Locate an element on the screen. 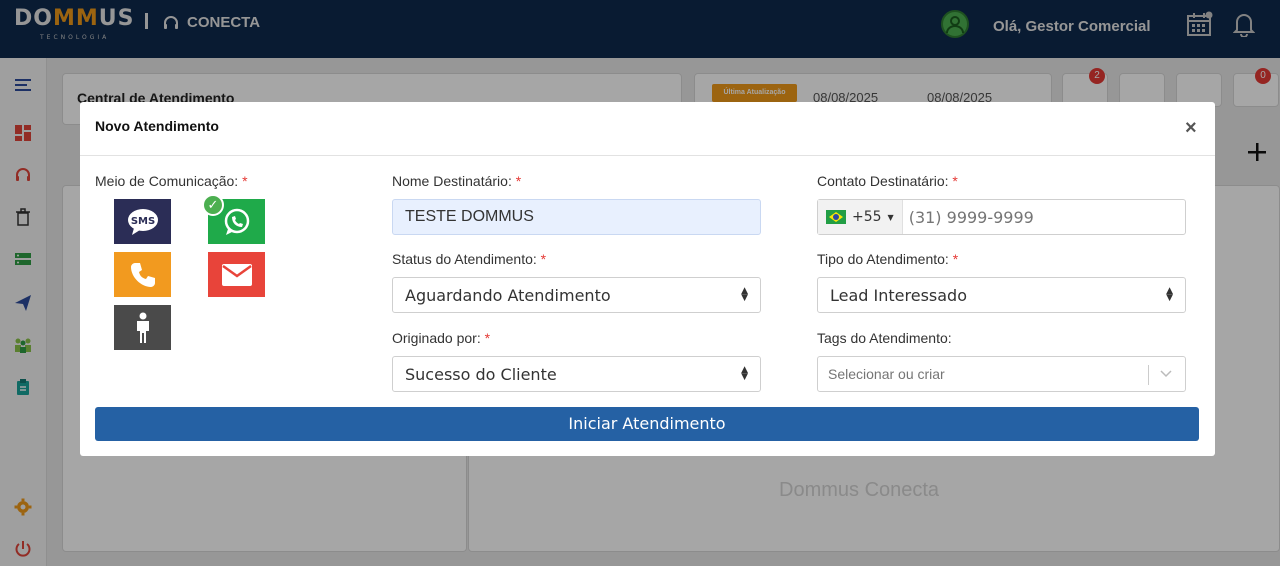 The image size is (1280, 566). meio-phone-button is located at coordinates (142, 274).